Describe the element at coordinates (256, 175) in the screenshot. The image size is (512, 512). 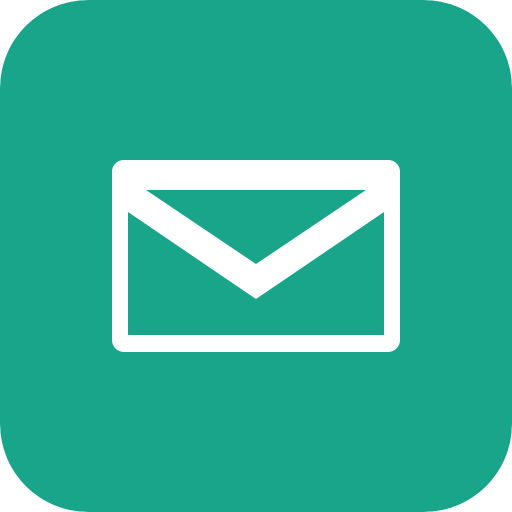
I see `envelope-top-band` at that location.